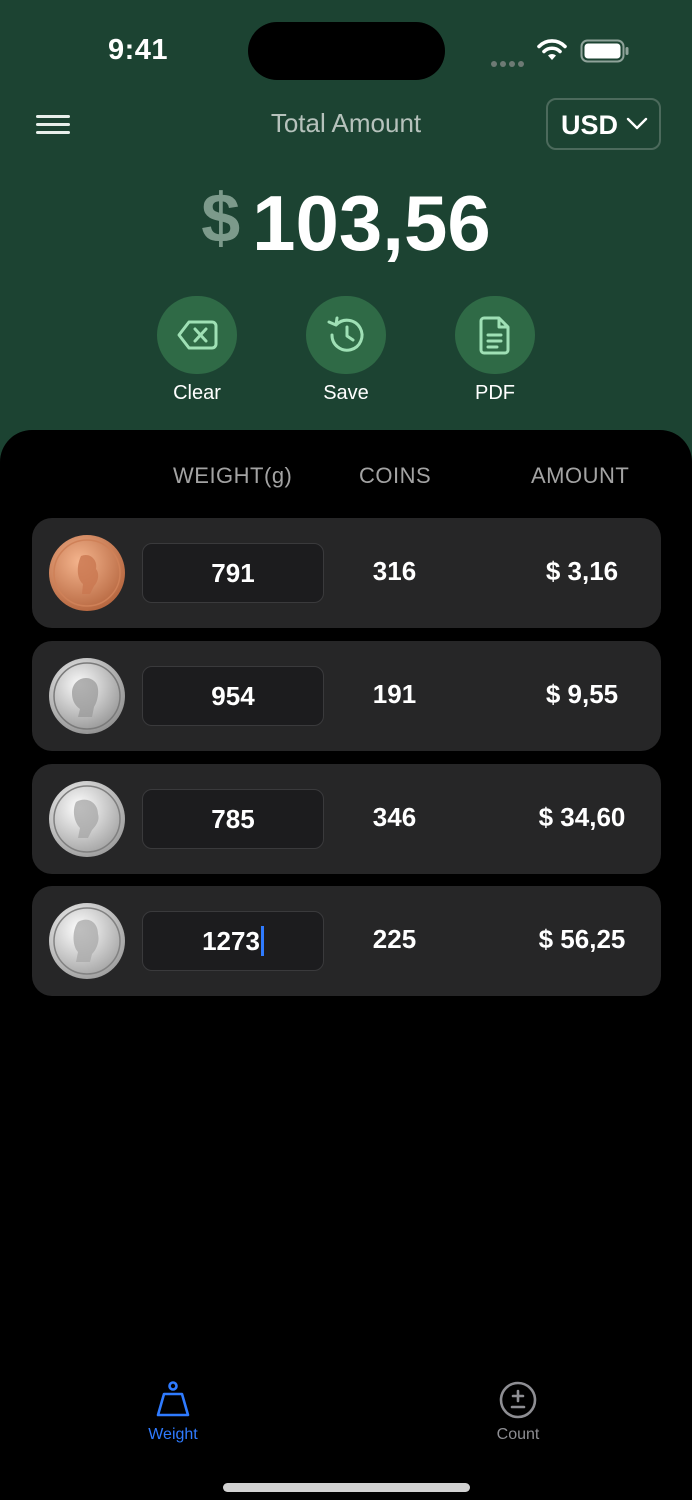 The height and width of the screenshot is (1500, 692). What do you see at coordinates (346, 1487) in the screenshot?
I see `home-indicator` at bounding box center [346, 1487].